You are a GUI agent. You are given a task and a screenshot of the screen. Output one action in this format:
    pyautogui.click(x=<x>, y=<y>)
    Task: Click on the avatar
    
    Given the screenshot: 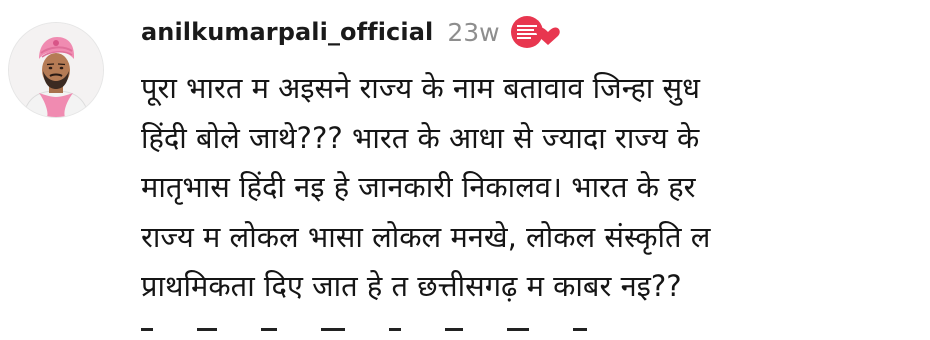 What is the action you would take?
    pyautogui.click(x=56, y=70)
    